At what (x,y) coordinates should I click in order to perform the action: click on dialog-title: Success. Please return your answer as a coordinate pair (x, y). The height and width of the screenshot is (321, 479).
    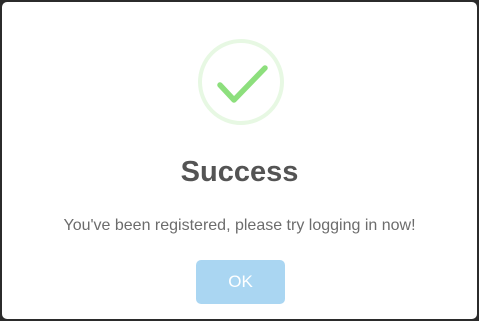
    Looking at the image, I should click on (239, 172).